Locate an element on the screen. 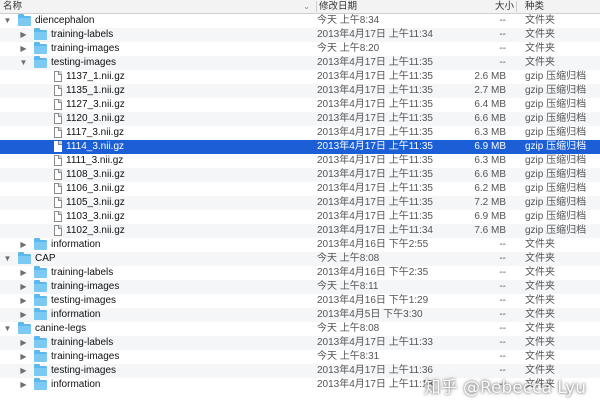  item-name: testing-images is located at coordinates (84, 300).